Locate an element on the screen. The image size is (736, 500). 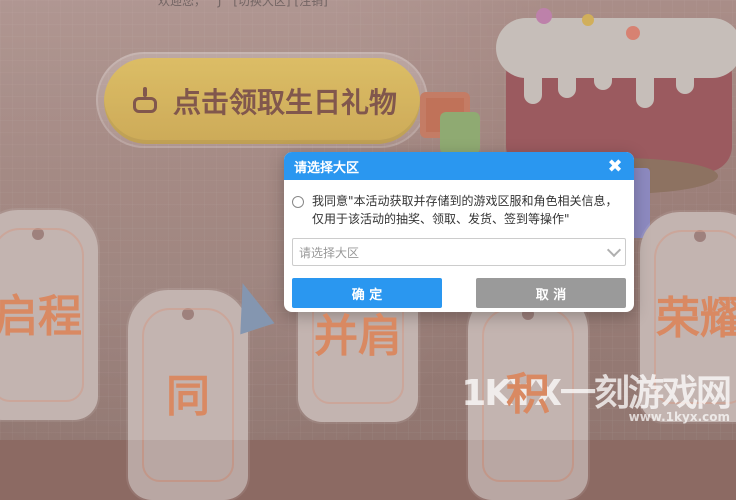
dialog-title: 请选择大区 is located at coordinates (327, 168).